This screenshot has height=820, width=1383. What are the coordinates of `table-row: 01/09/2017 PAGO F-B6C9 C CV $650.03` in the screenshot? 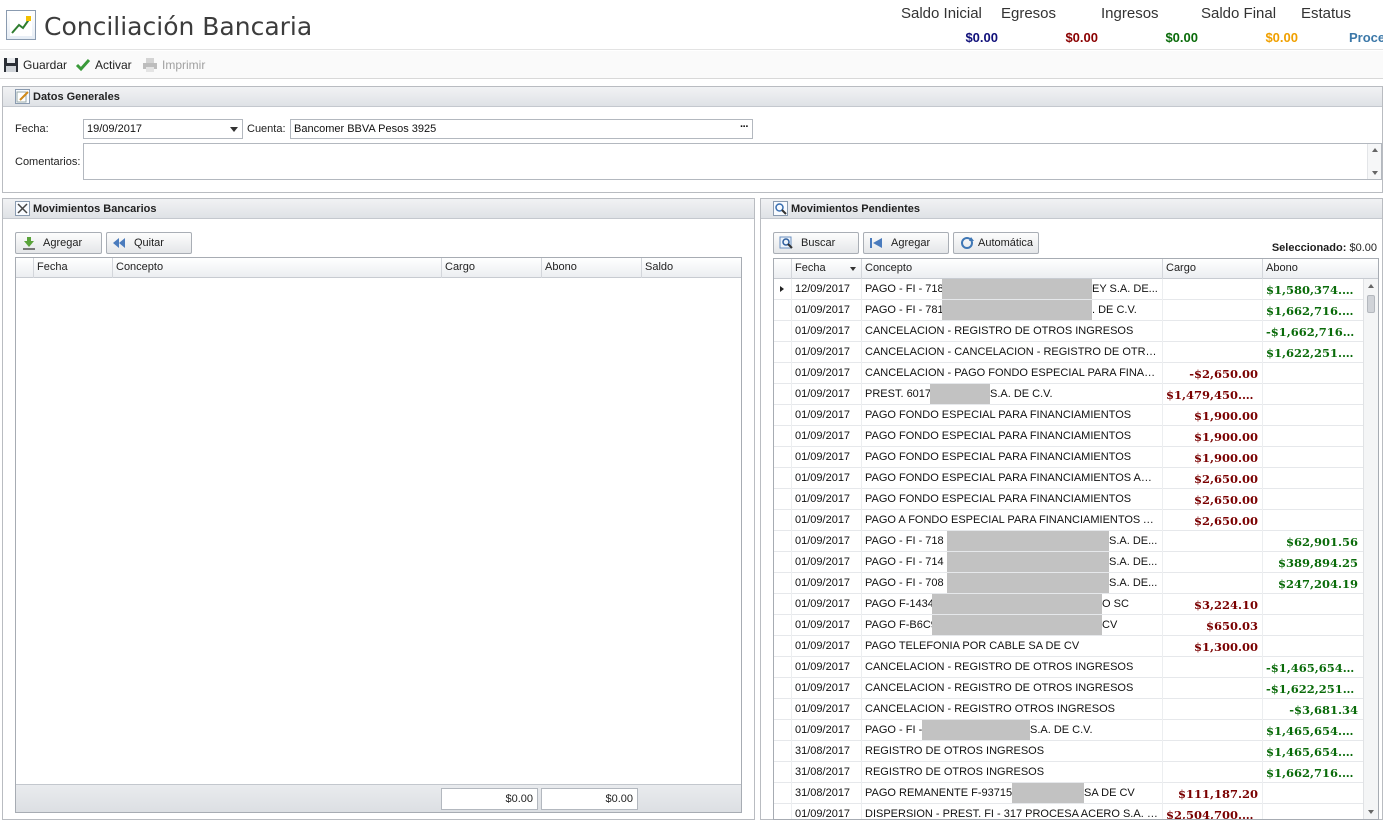 It's located at (1076, 625).